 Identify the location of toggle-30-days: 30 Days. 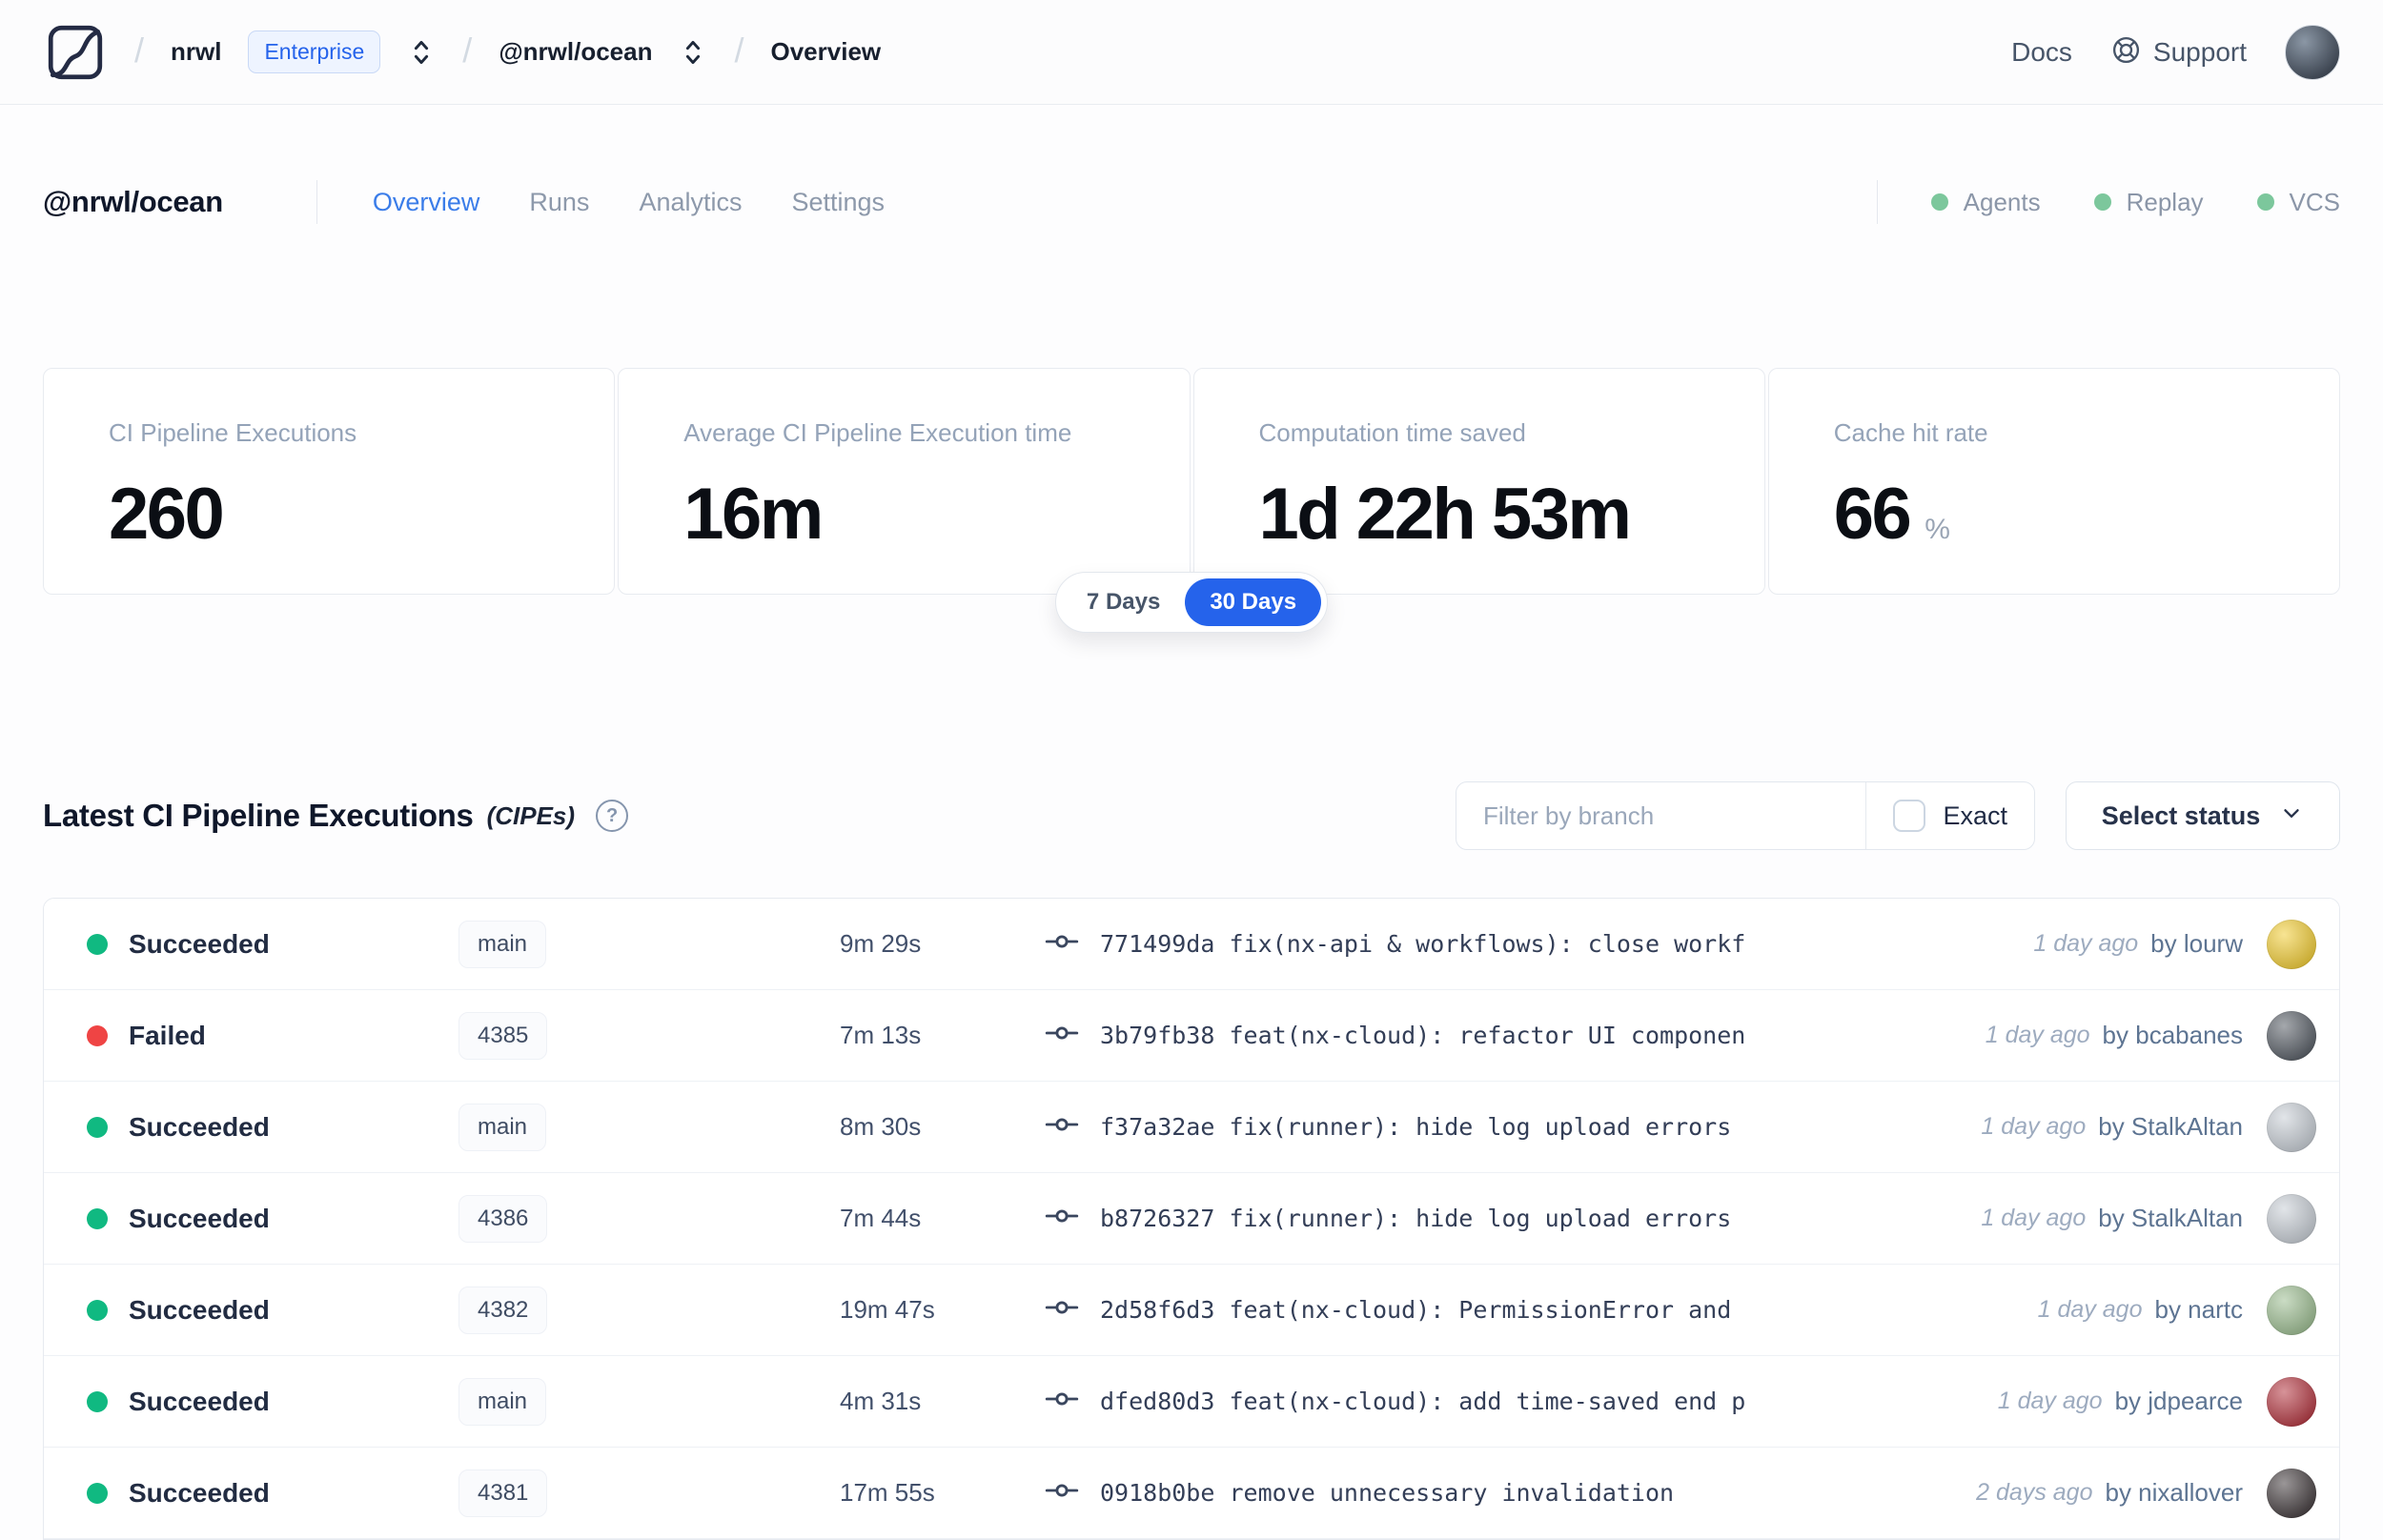
(1254, 602).